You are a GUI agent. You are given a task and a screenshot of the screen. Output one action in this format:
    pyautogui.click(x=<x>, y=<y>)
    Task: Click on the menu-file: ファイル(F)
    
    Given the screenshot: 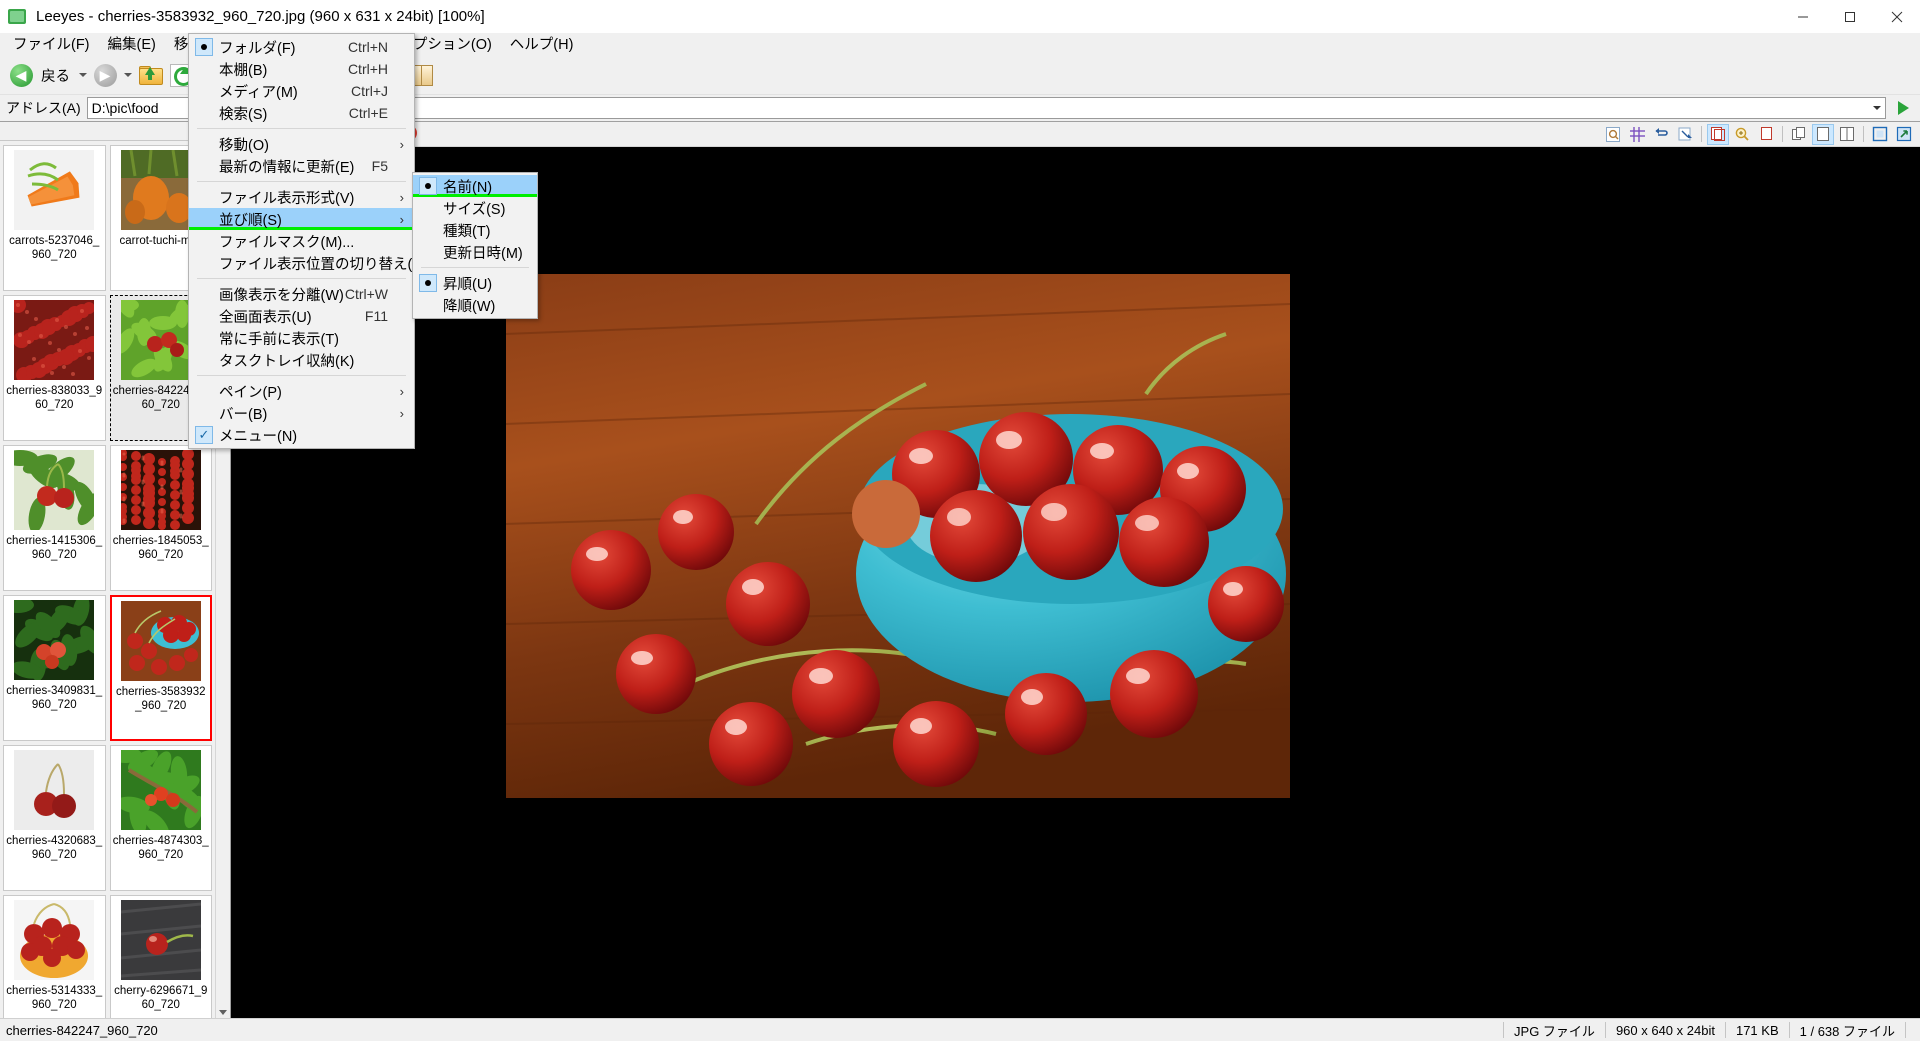 What is the action you would take?
    pyautogui.click(x=51, y=45)
    